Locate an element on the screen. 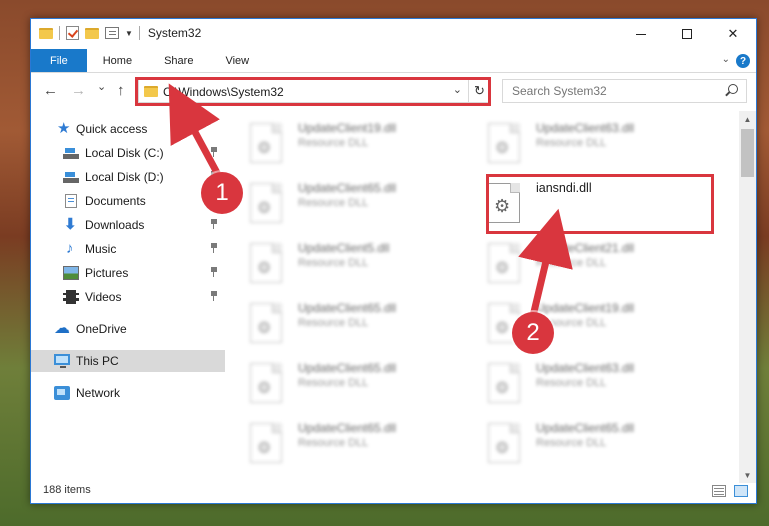 Image resolution: width=769 pixels, height=526 pixels. sidebar-item-music: ♪ Music is located at coordinates (128, 249).